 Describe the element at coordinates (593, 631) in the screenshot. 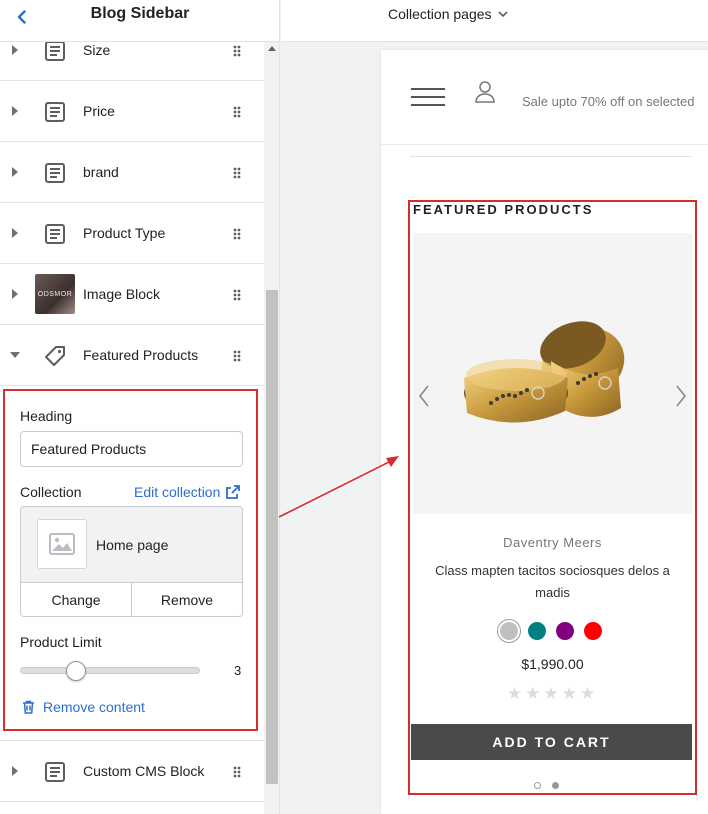

I see `swatch-red` at that location.